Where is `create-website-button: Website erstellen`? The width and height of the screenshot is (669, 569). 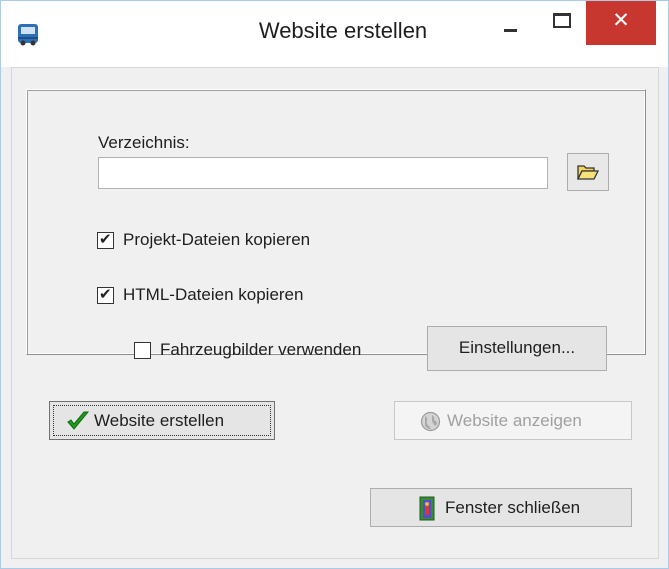
create-website-button: Website erstellen is located at coordinates (162, 420).